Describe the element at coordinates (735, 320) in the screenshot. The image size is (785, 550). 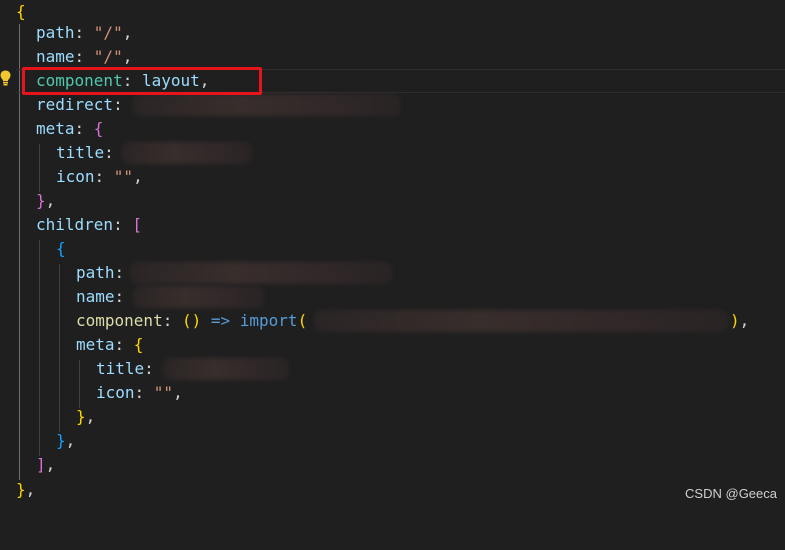
I see `close-paren: )` at that location.